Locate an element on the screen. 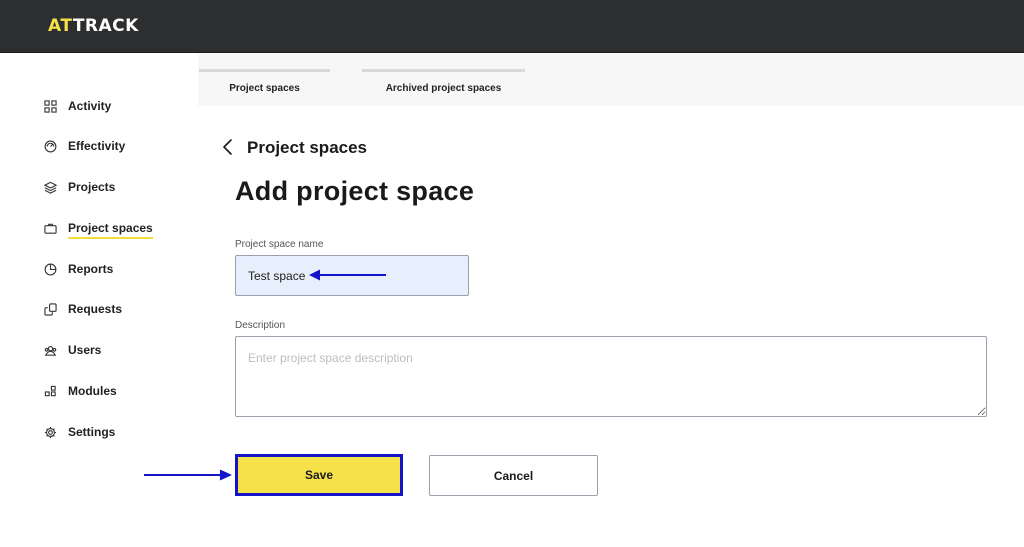 The width and height of the screenshot is (1024, 547). layers-icon is located at coordinates (50, 187).